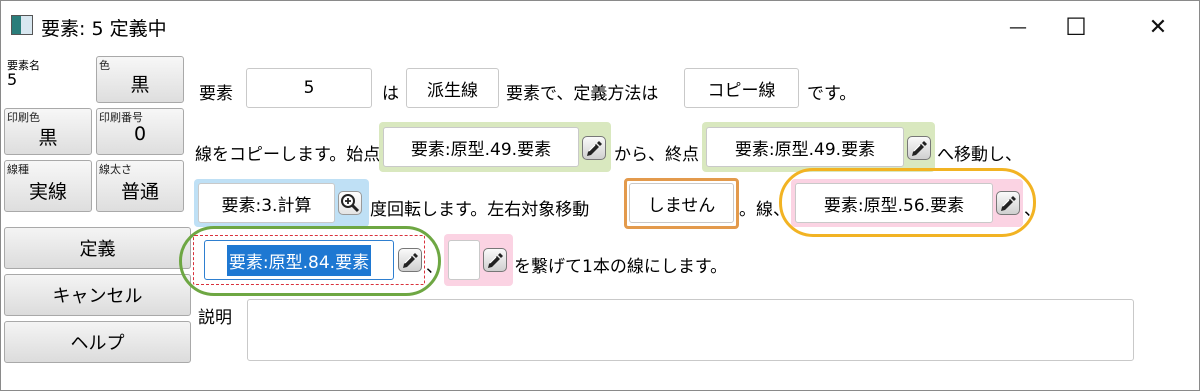 This screenshot has height=391, width=1200. I want to click on close-icon: ✕, so click(1158, 27).